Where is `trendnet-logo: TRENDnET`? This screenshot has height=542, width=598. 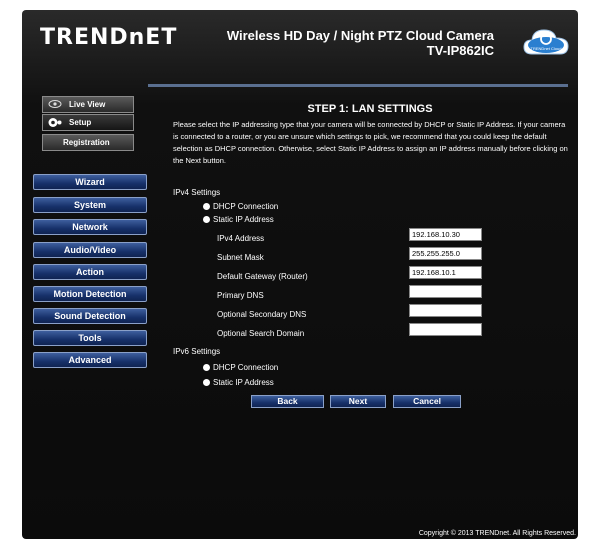
trendnet-logo: TRENDnET is located at coordinates (109, 37).